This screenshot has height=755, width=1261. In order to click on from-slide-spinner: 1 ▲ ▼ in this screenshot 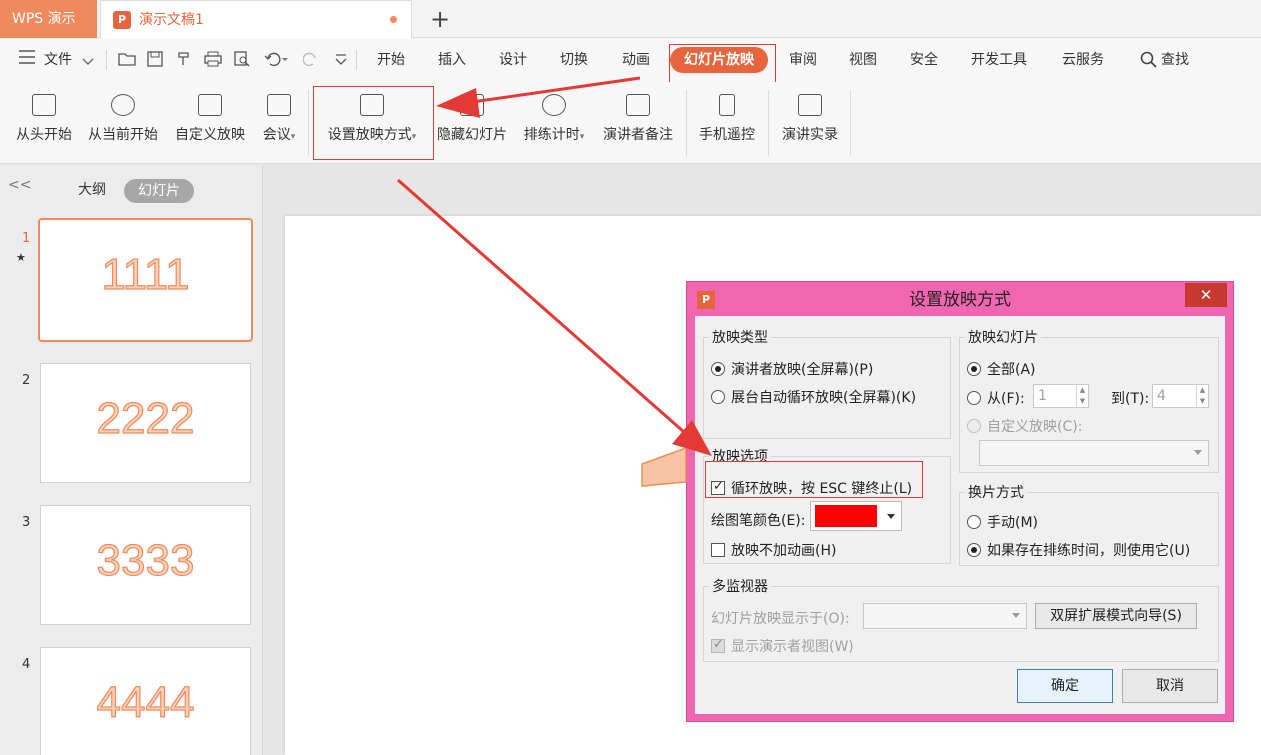, I will do `click(1061, 396)`.